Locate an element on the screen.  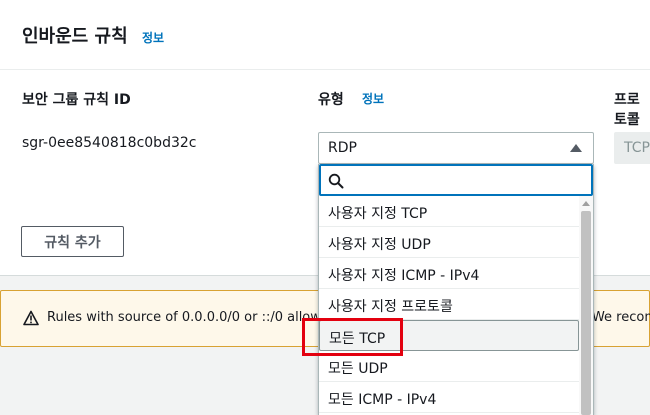
rule-id-value: sgr-0ee8540818c0bd32c is located at coordinates (109, 143).